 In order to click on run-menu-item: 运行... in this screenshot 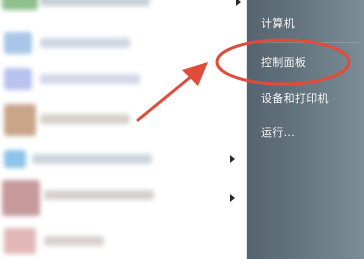, I will do `click(278, 132)`.